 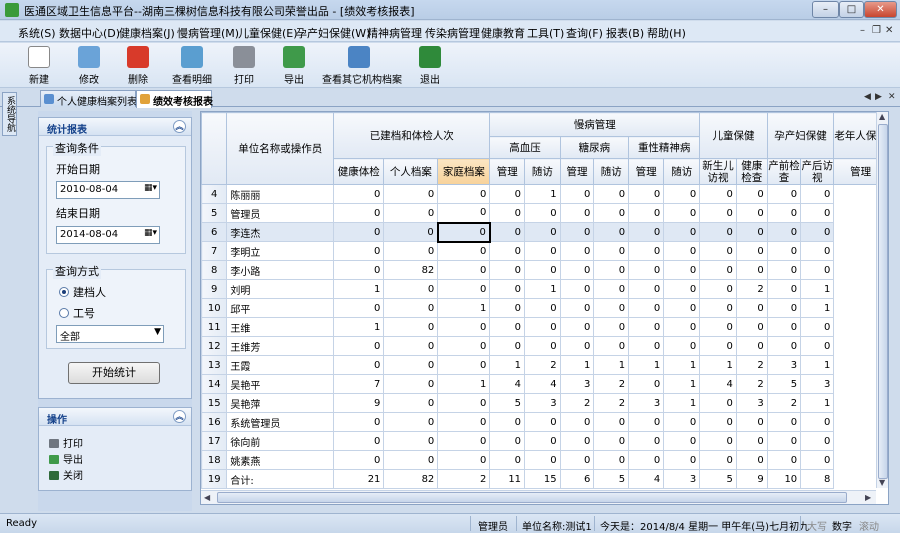 What do you see at coordinates (544, 289) in the screenshot?
I see `table-row: 9 刘明 1 0 0 0 1 0 0 0 0 0 2 0 1` at bounding box center [544, 289].